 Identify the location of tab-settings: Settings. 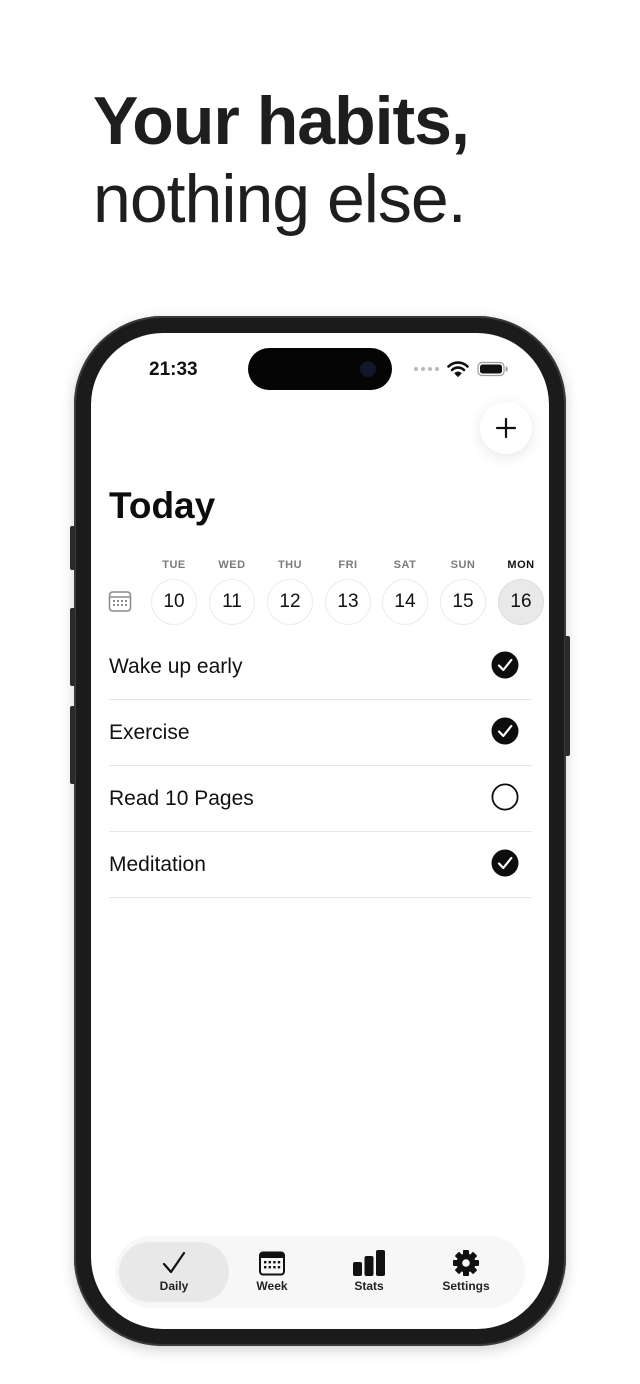
(466, 1272).